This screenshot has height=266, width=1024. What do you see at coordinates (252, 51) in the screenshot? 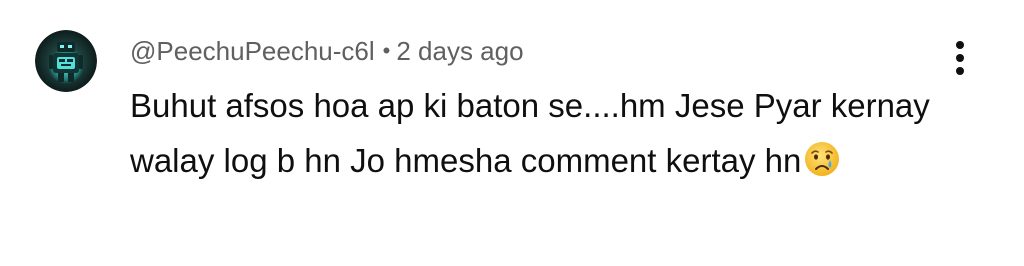
I see `author-name: @PeechuPeechu-c6l` at bounding box center [252, 51].